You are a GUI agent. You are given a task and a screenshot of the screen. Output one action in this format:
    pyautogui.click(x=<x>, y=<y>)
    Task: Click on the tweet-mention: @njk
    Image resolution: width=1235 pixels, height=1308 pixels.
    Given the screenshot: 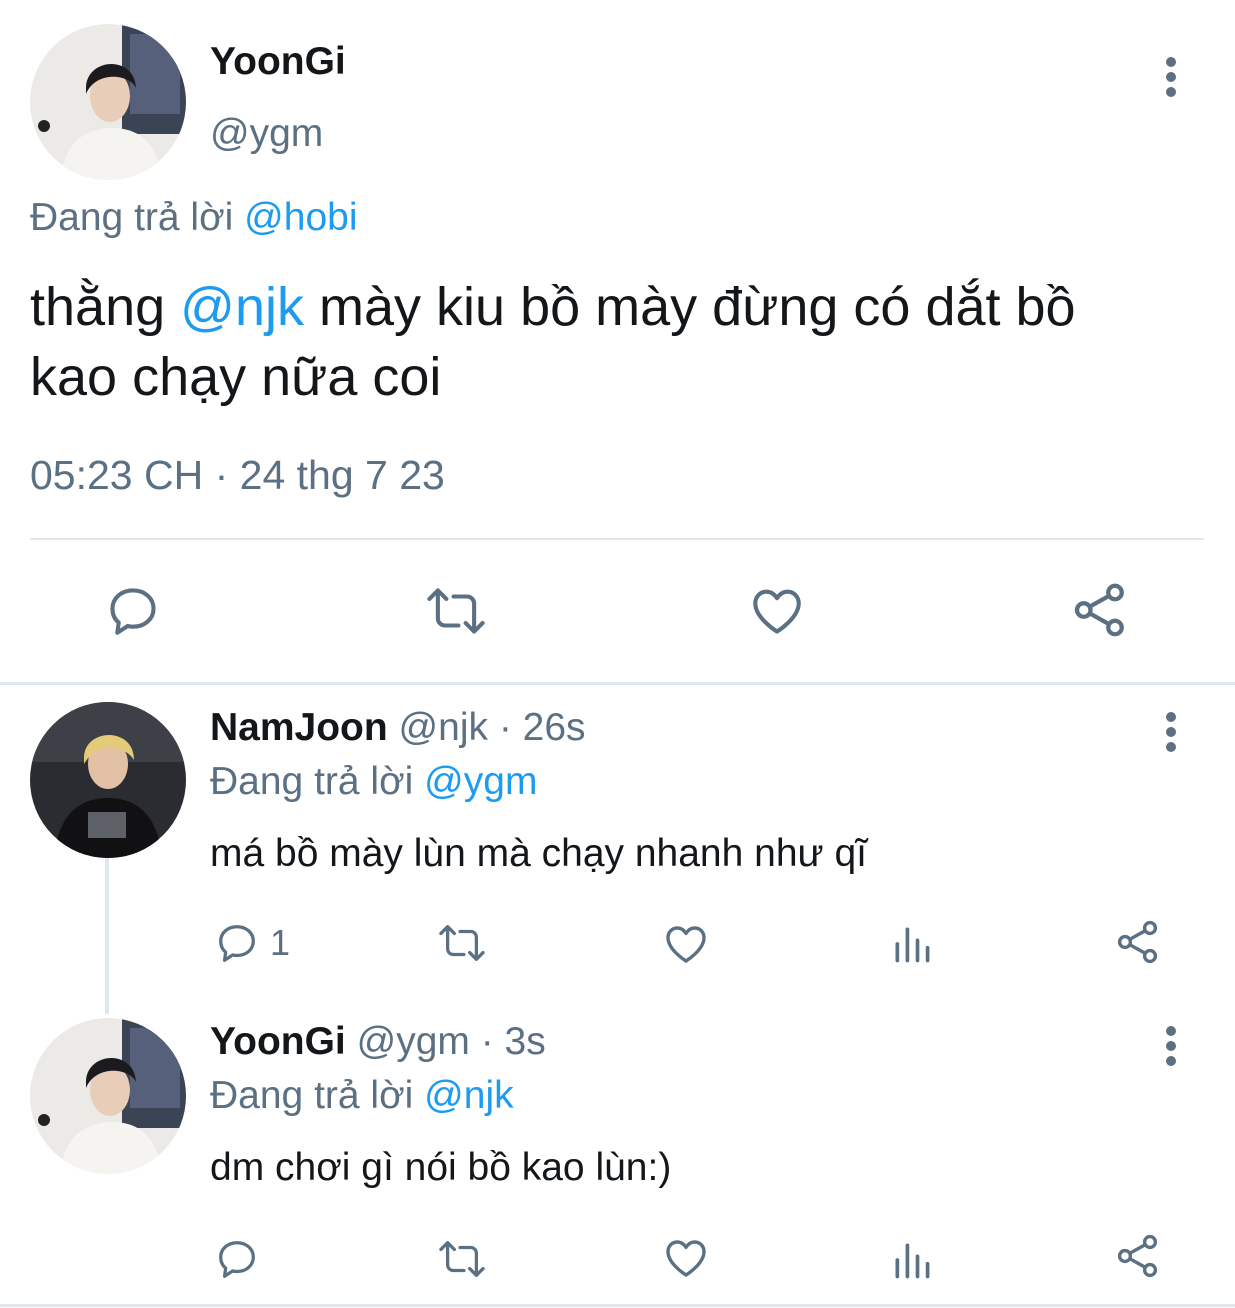 What is the action you would take?
    pyautogui.click(x=242, y=307)
    